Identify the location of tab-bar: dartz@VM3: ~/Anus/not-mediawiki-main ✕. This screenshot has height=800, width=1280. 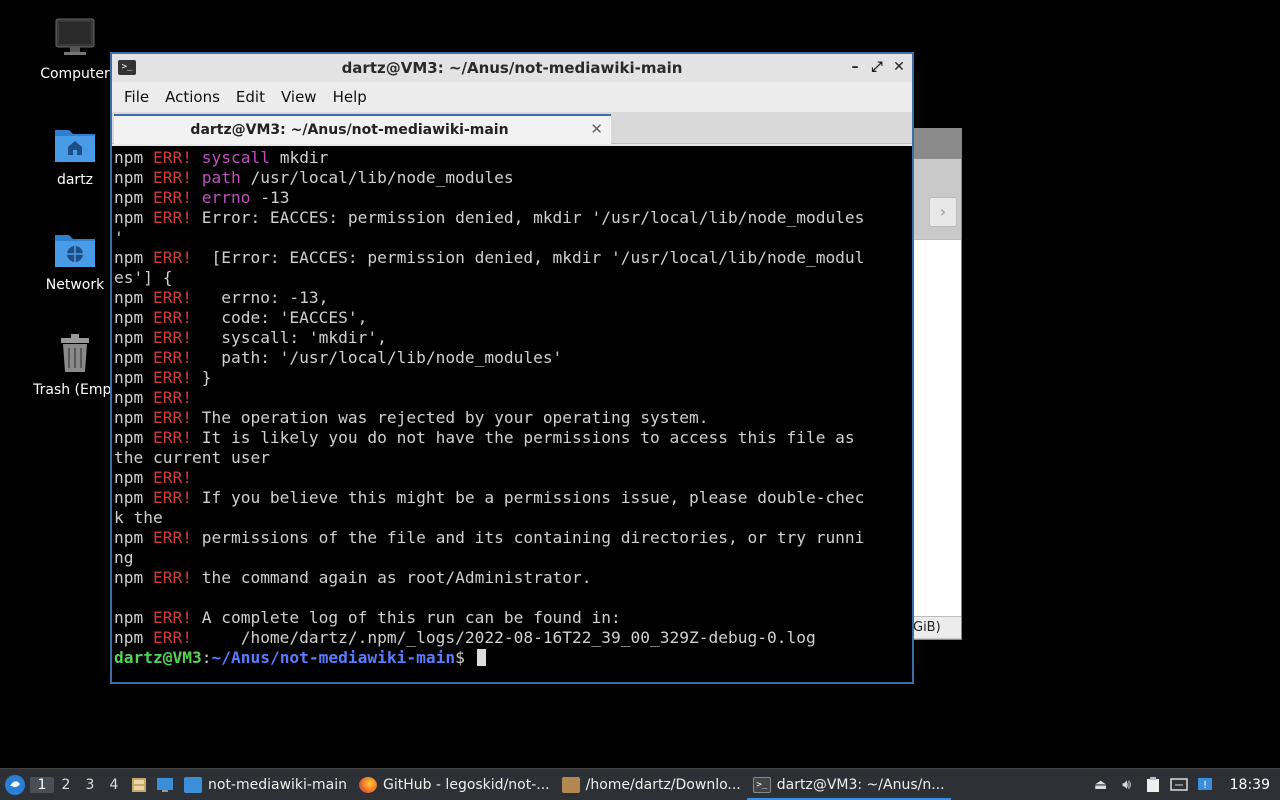
(512, 128).